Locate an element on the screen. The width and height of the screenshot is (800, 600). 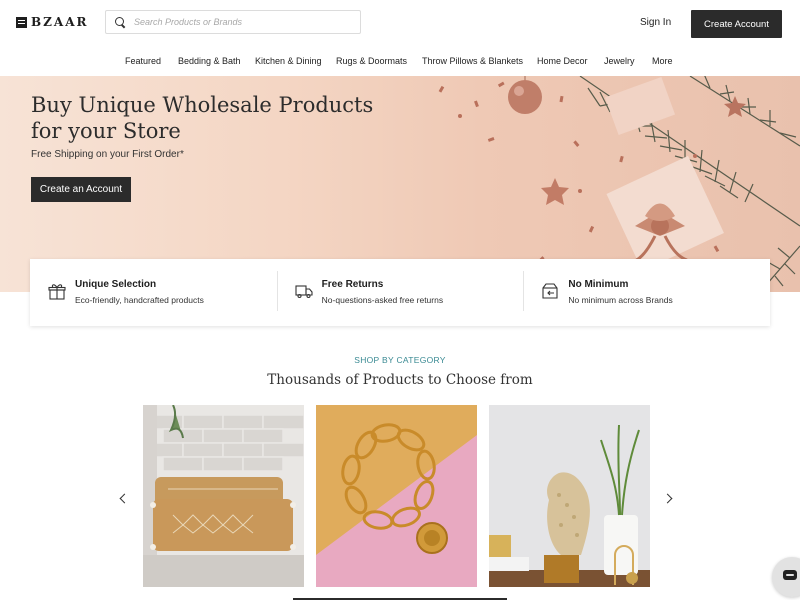
gold-bracelet-image is located at coordinates (396, 496).